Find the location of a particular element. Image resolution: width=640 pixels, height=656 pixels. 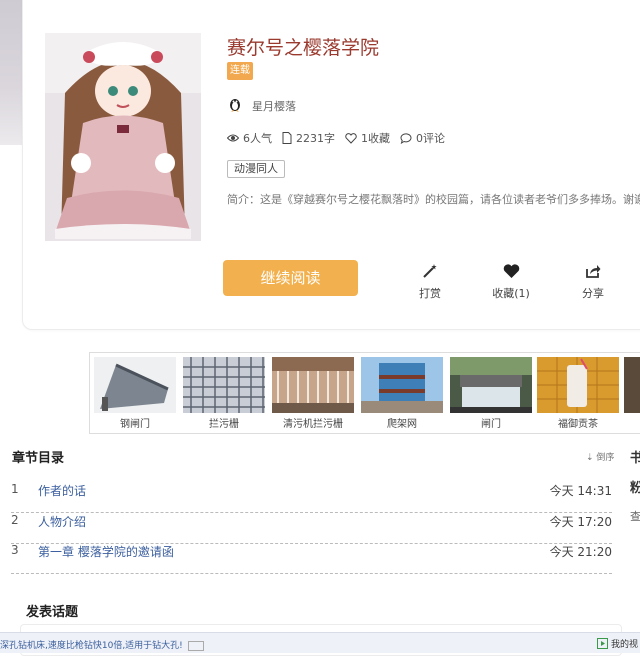

play-icon is located at coordinates (602, 643).